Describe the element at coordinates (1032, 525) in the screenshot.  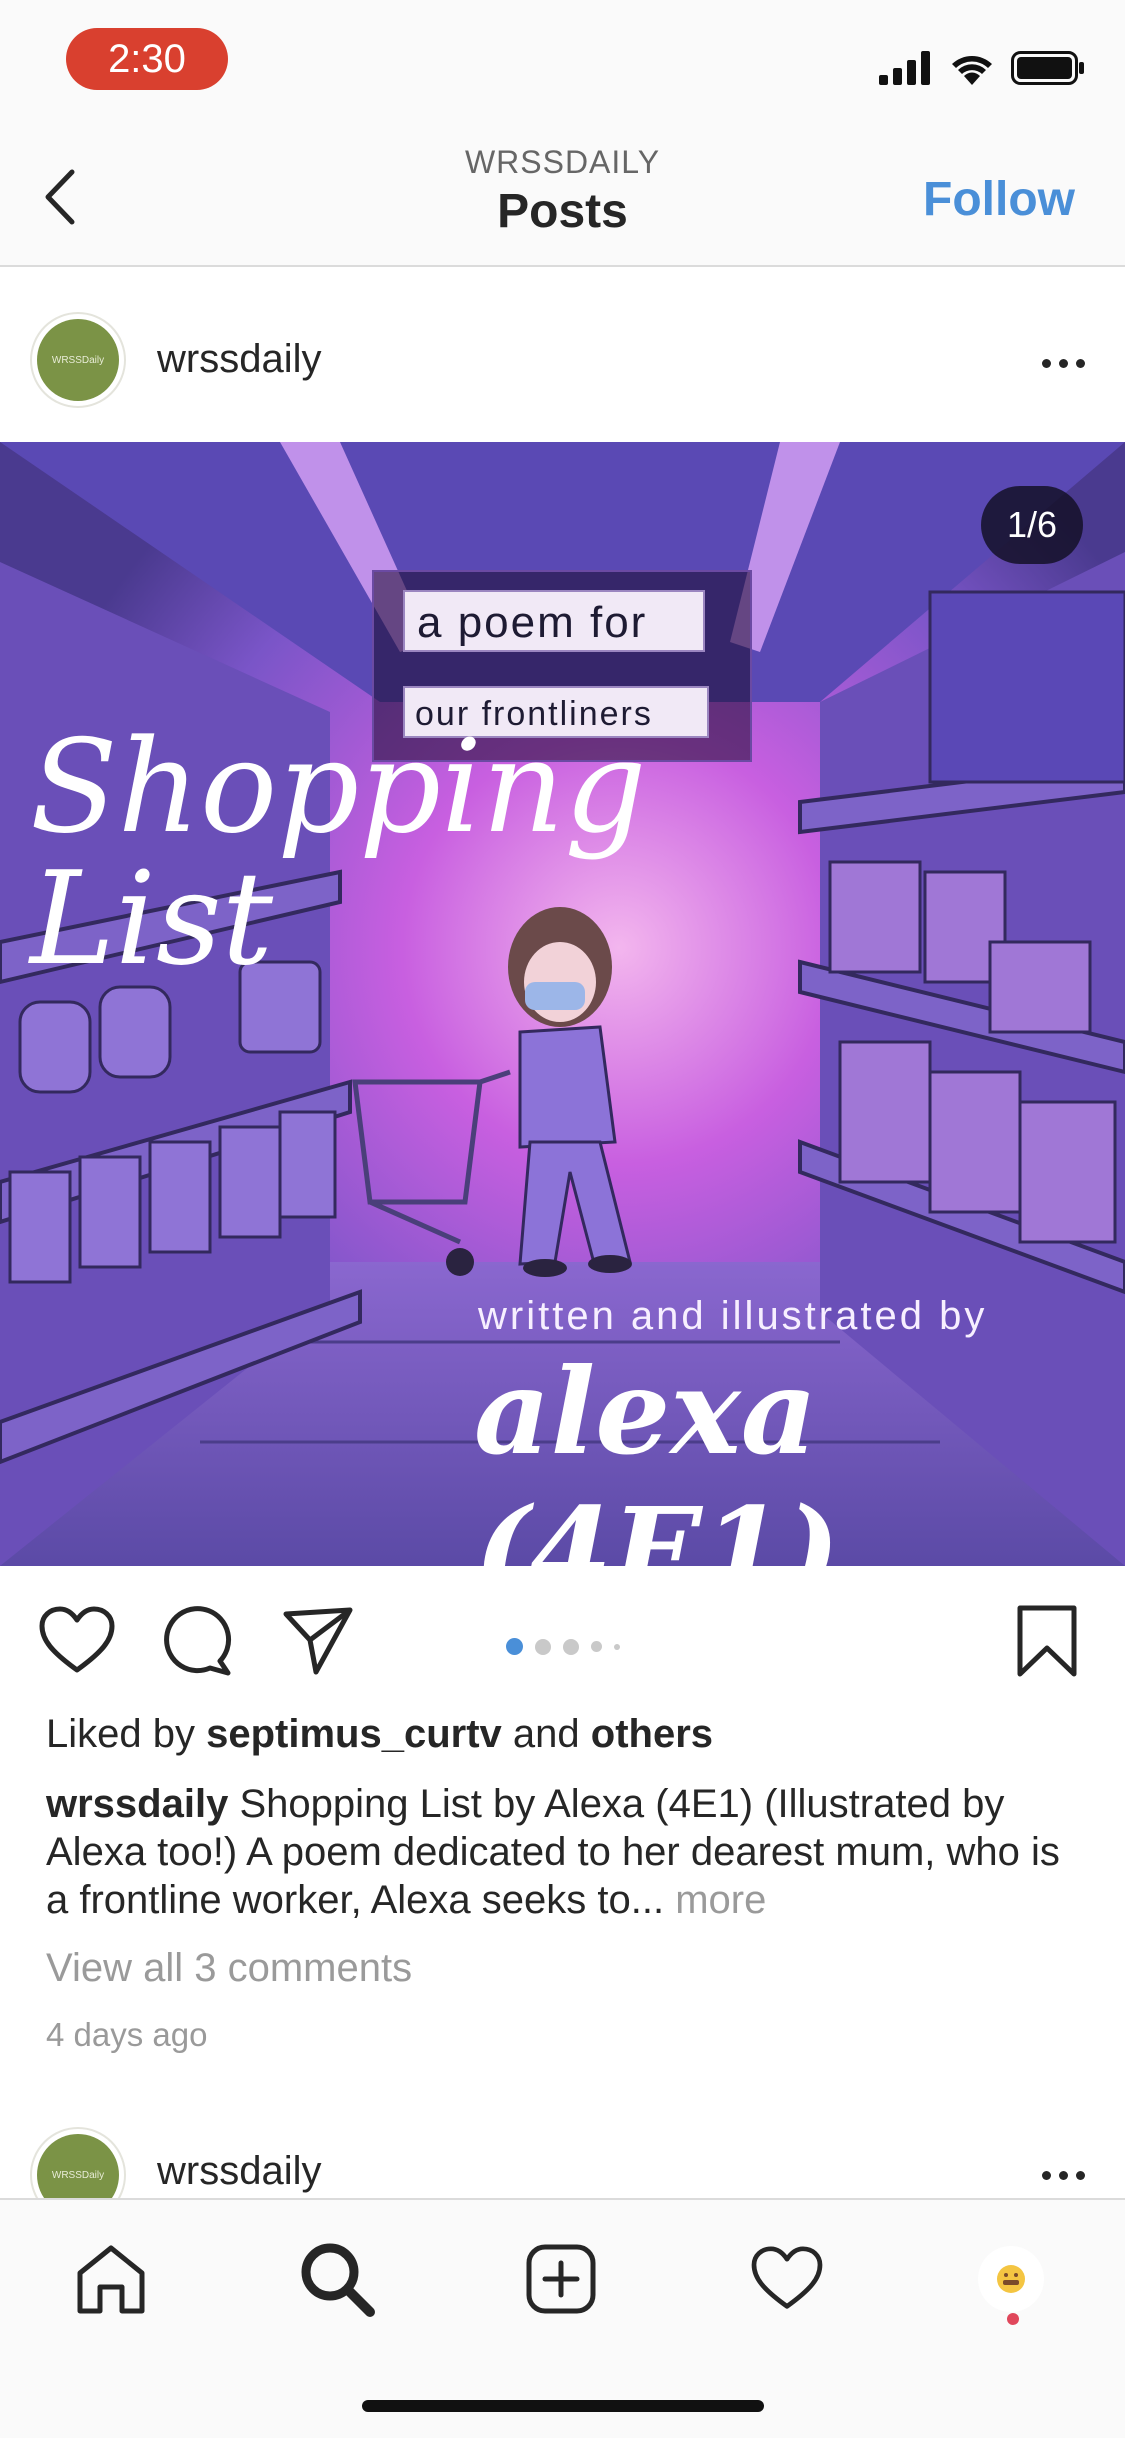
I see `carousel-counter: 1/6` at that location.